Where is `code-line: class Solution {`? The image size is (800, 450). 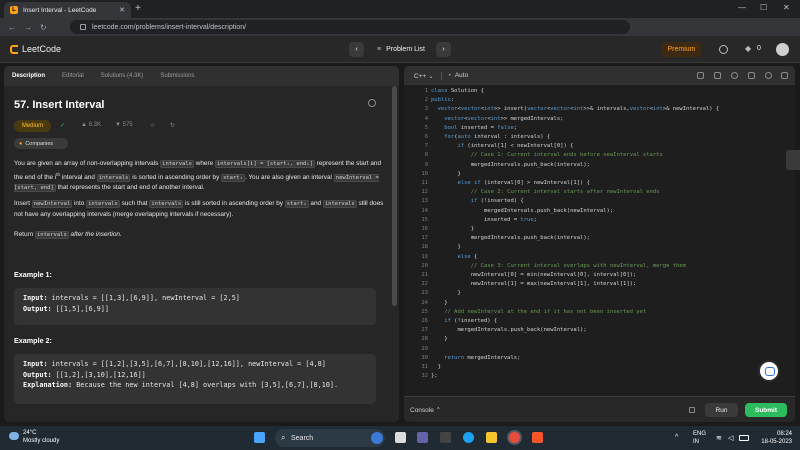 code-line: class Solution { is located at coordinates (457, 91).